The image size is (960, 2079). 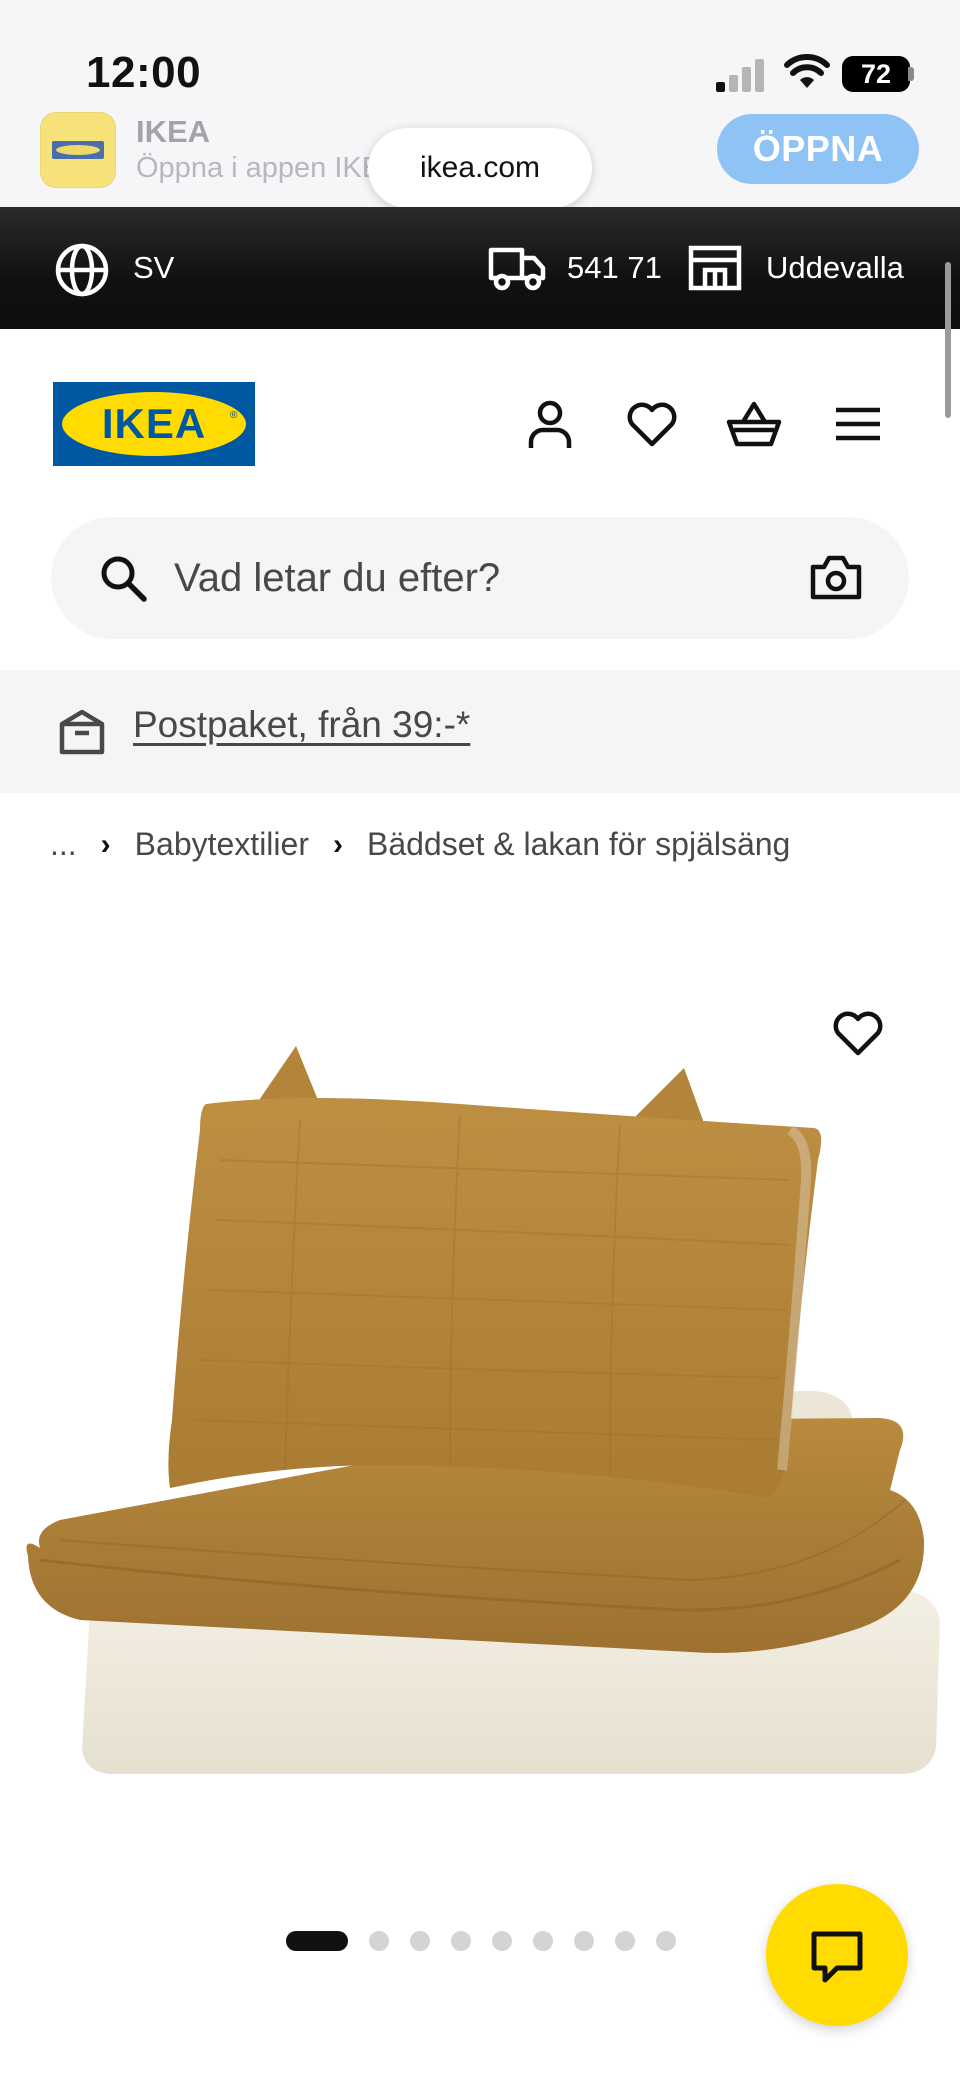 I want to click on wifi-icon, so click(x=807, y=71).